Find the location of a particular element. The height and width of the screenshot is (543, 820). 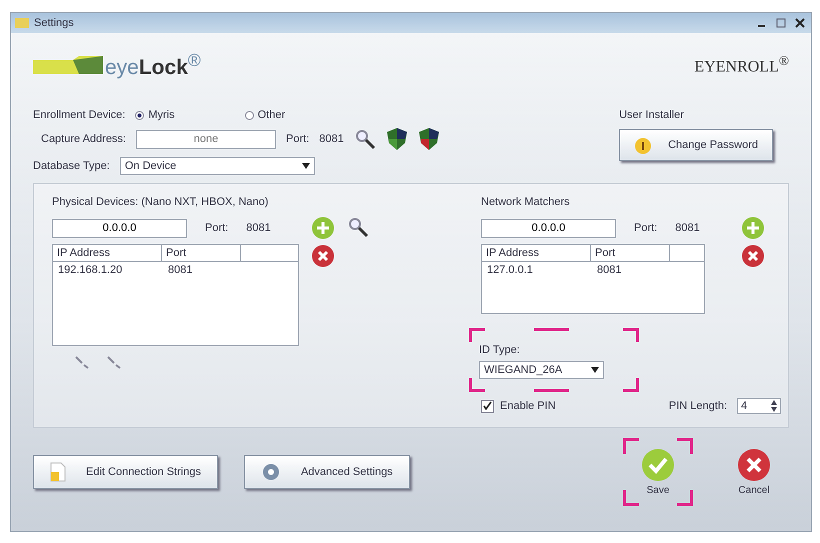

change-password-button: Change Password is located at coordinates (696, 145).